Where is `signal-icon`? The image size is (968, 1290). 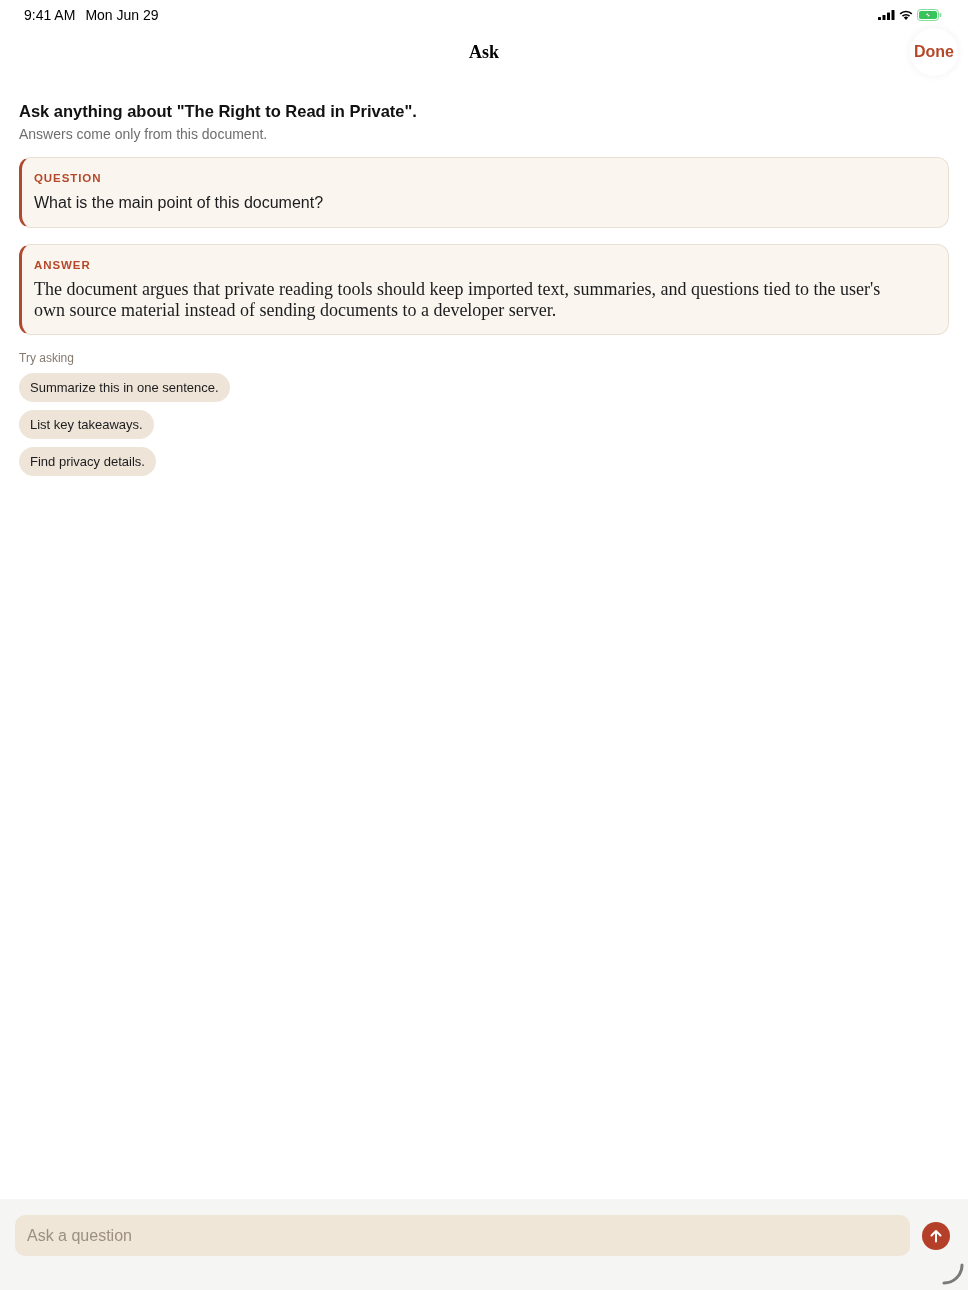
signal-icon is located at coordinates (886, 15).